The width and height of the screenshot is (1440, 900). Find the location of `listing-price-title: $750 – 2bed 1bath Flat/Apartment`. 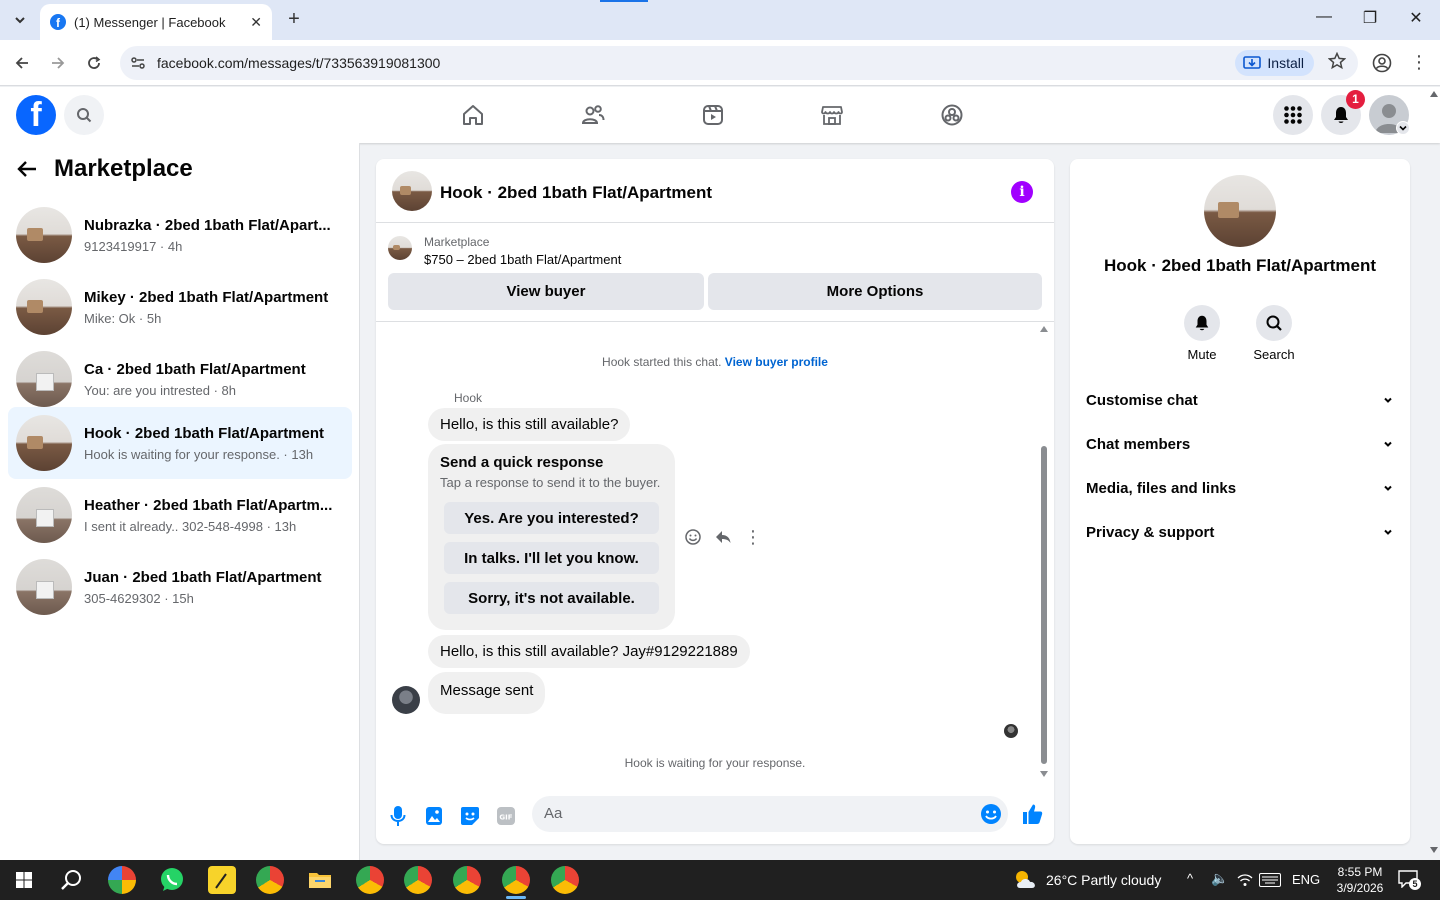

listing-price-title: $750 – 2bed 1bath Flat/Apartment is located at coordinates (522, 259).